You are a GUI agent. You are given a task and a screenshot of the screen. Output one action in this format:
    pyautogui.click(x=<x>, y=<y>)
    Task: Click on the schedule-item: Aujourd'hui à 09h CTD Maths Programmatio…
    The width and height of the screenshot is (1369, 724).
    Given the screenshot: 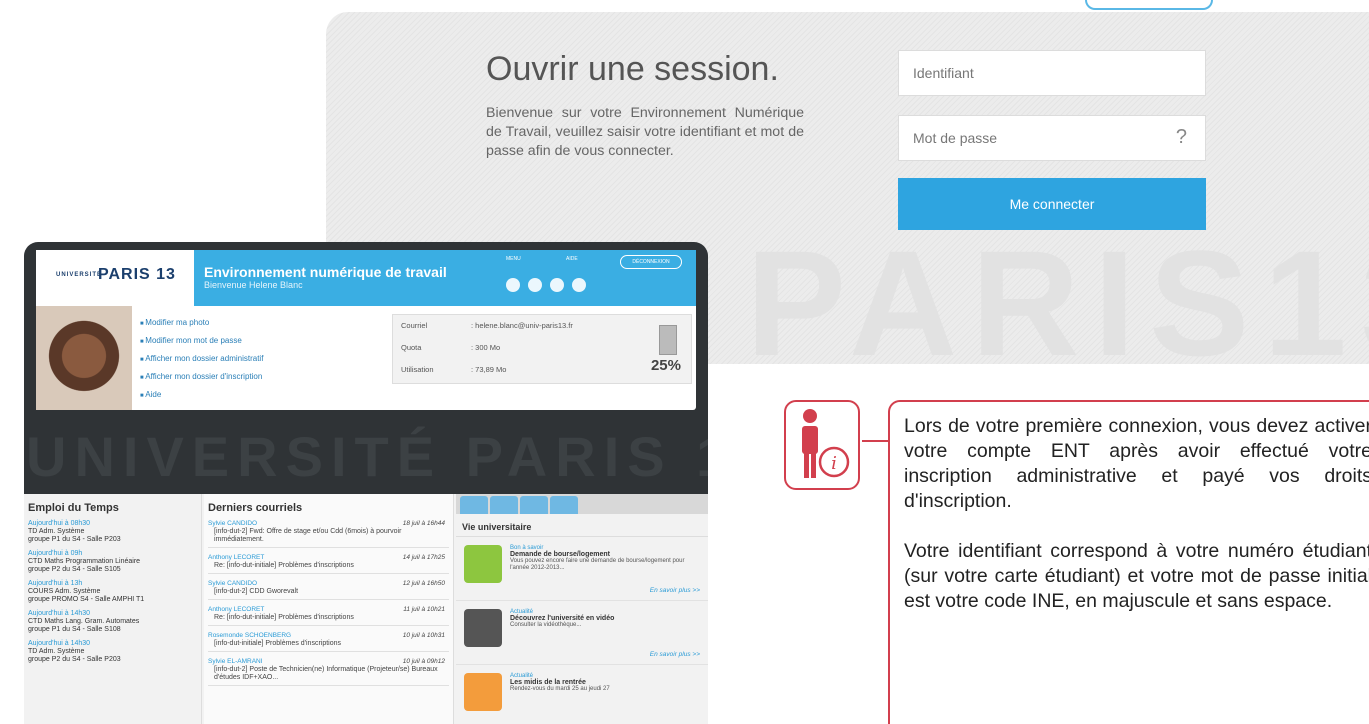 What is the action you would take?
    pyautogui.click(x=112, y=562)
    